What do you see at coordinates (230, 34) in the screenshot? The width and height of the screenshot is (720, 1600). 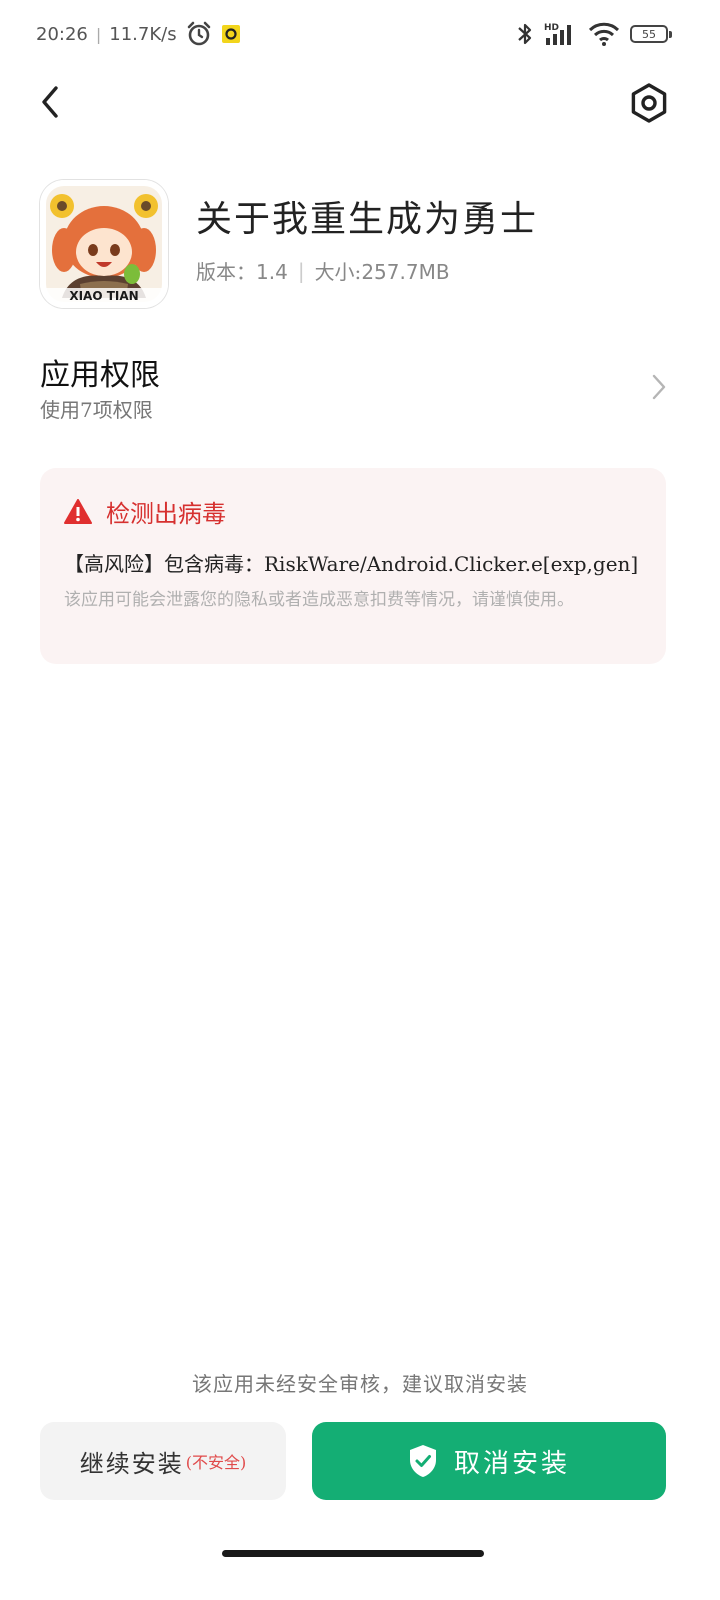 I see `app-notification-icon` at bounding box center [230, 34].